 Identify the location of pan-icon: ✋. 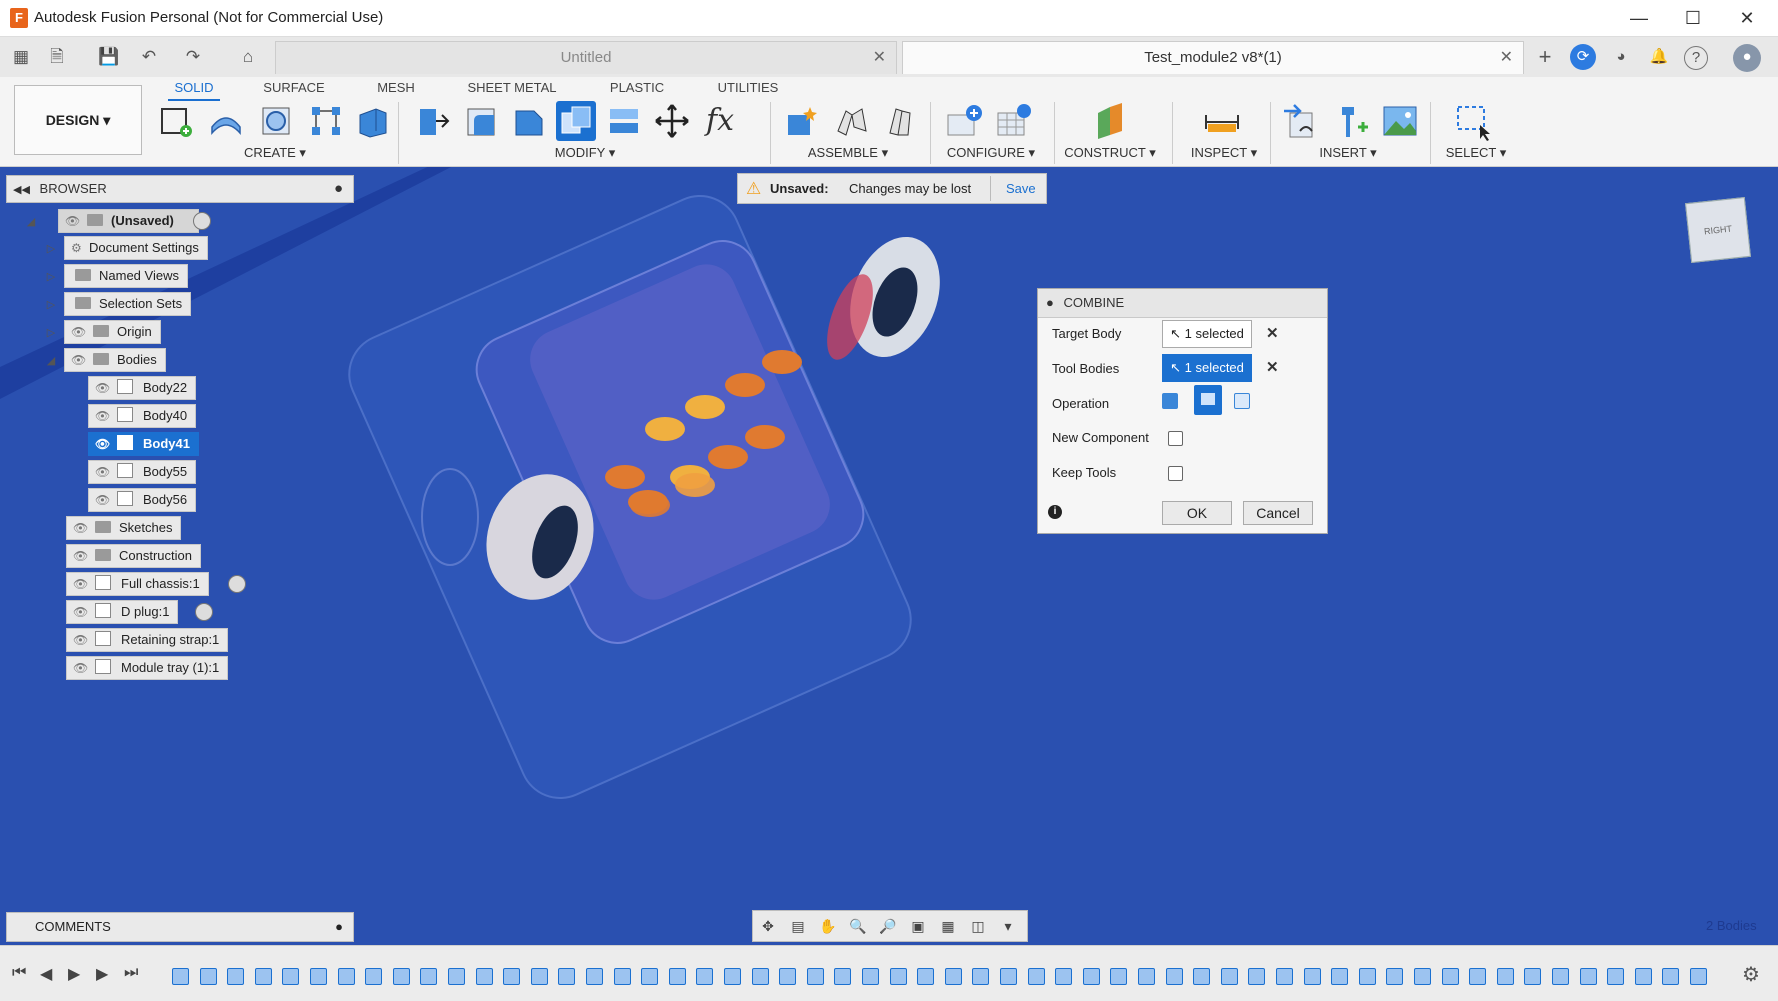
(828, 926).